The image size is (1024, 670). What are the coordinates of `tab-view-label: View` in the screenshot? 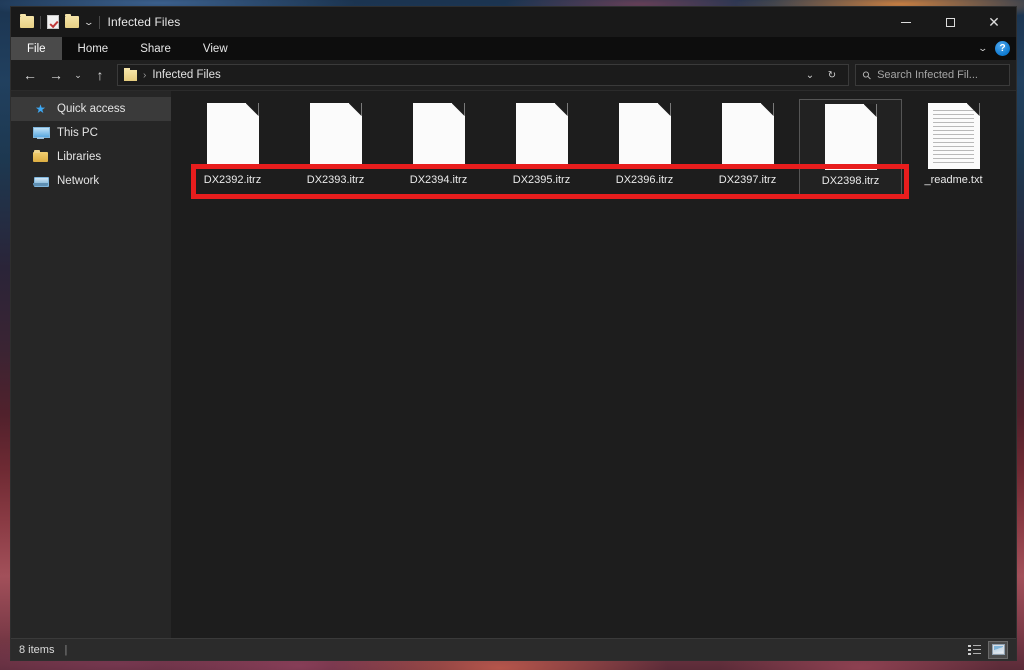 It's located at (215, 48).